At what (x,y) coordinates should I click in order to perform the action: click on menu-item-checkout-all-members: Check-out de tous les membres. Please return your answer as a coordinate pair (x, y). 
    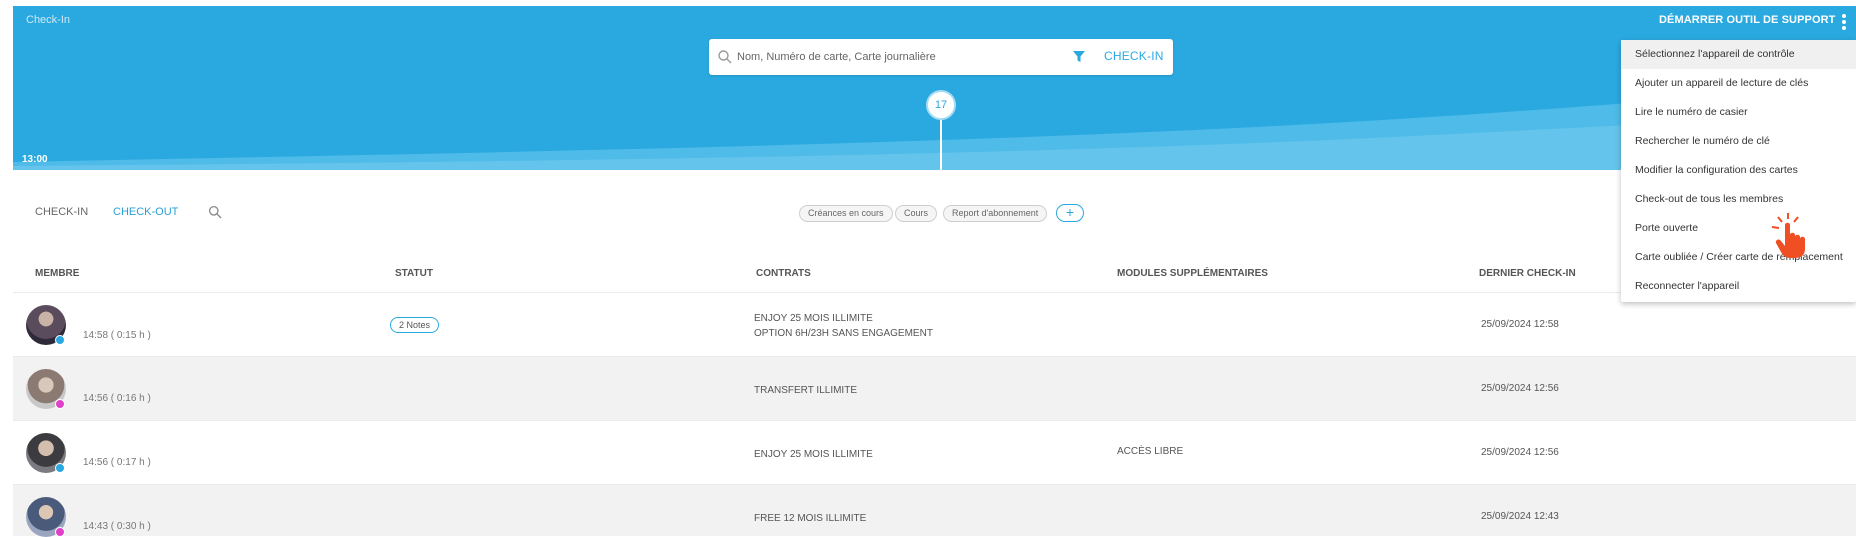
    Looking at the image, I should click on (1738, 199).